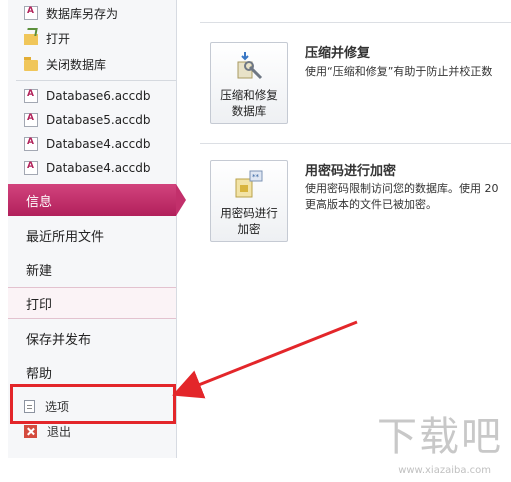  Describe the element at coordinates (355, 143) in the screenshot. I see `section-divider` at that location.